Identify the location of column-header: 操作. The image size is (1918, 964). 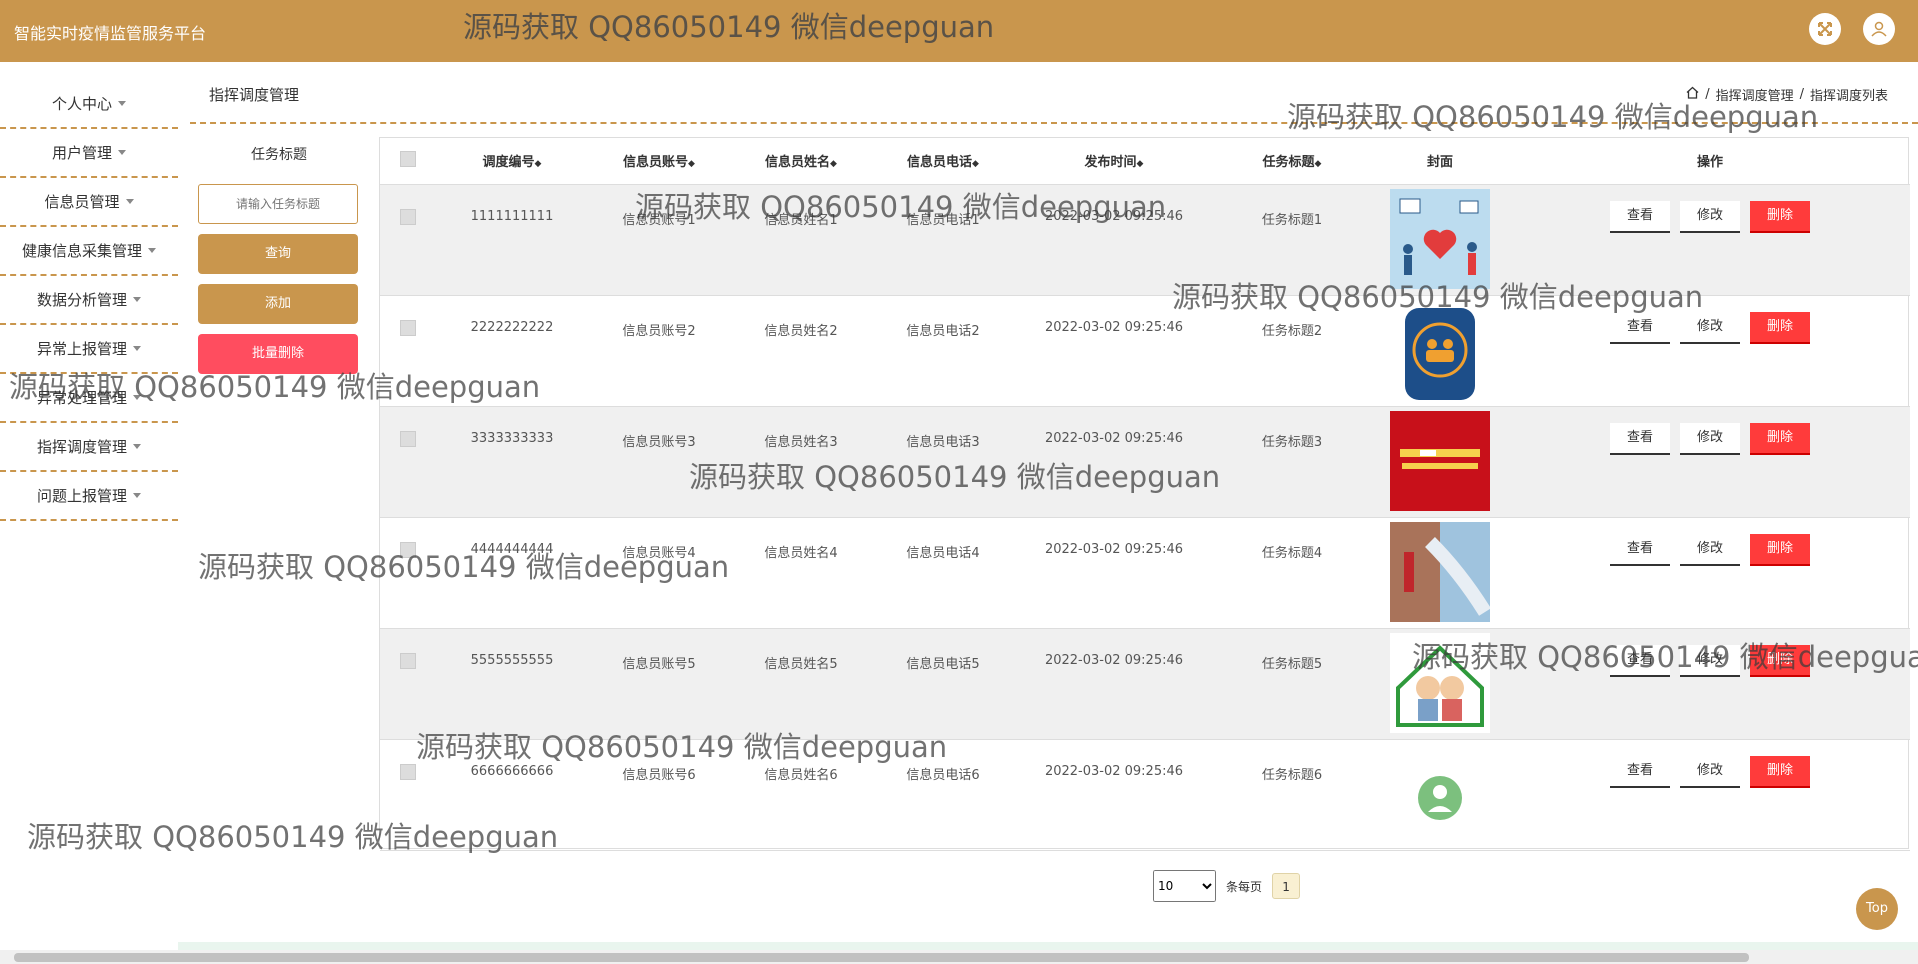
(1710, 161).